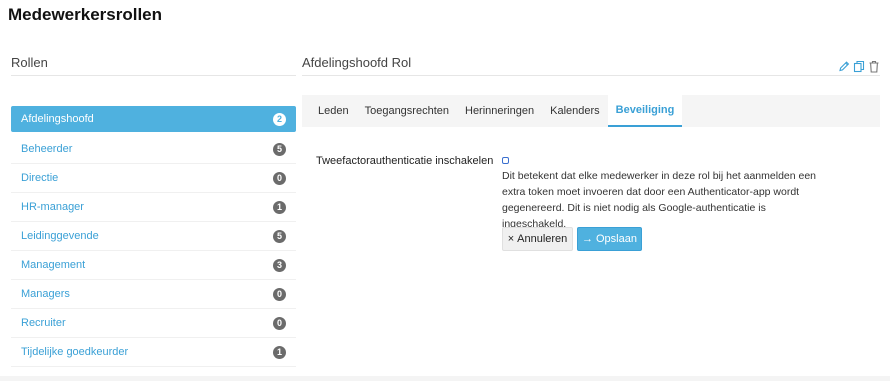 This screenshot has width=890, height=381. Describe the element at coordinates (333, 111) in the screenshot. I see `tab-leden: Leden` at that location.